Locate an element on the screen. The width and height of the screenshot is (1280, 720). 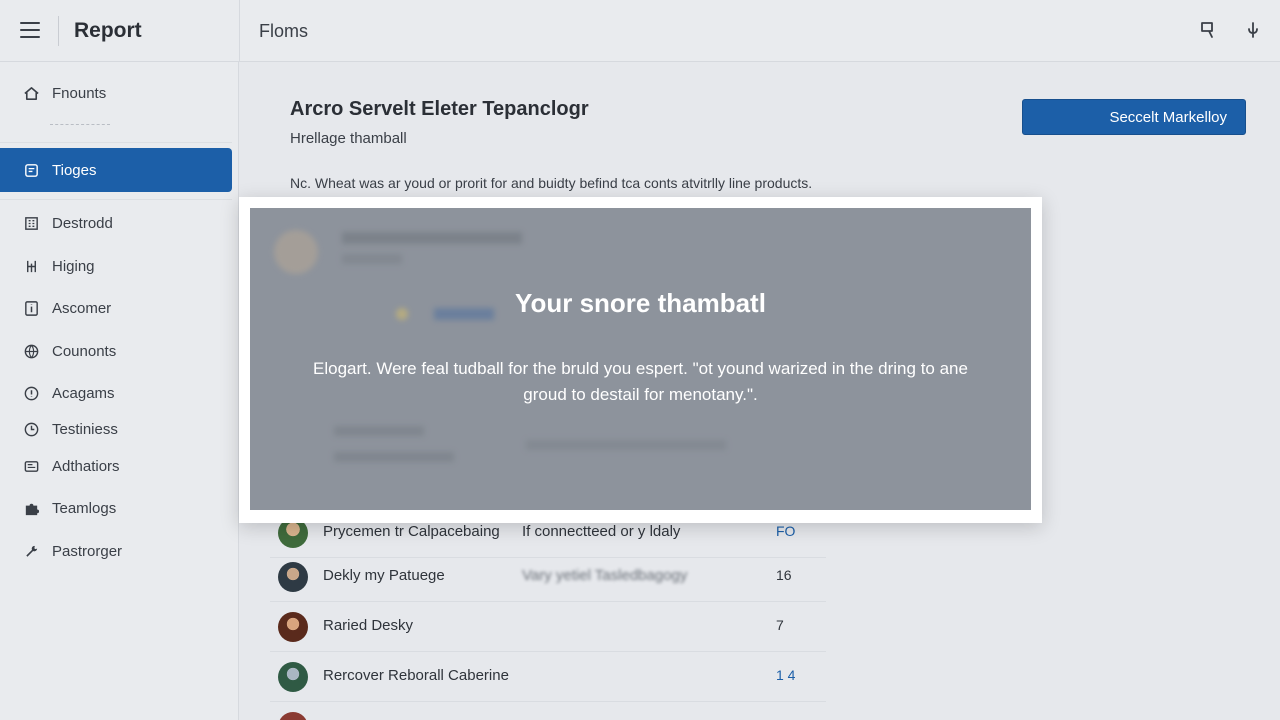
header-divider is located at coordinates (239, 31).